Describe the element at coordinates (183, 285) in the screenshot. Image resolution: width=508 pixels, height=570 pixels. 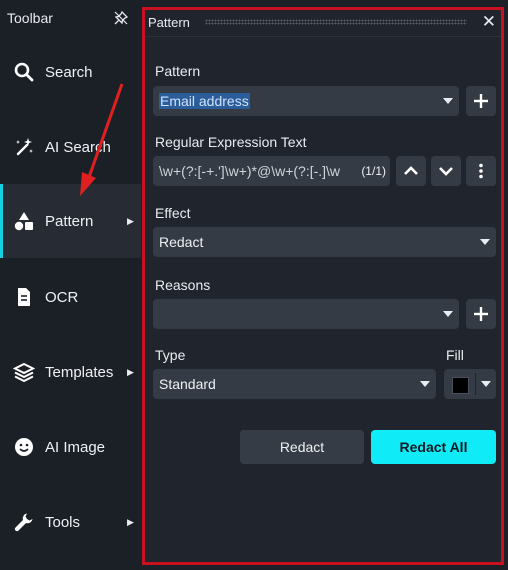
I see `reasons-label: Reasons` at that location.